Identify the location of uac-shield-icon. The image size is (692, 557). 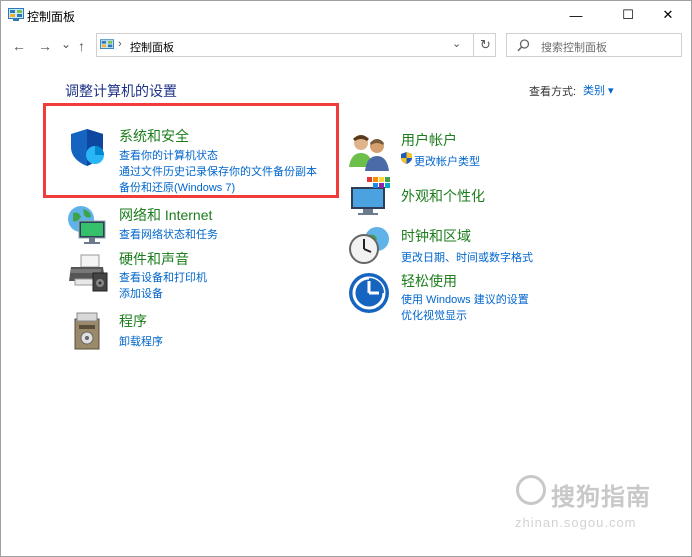
(406, 158).